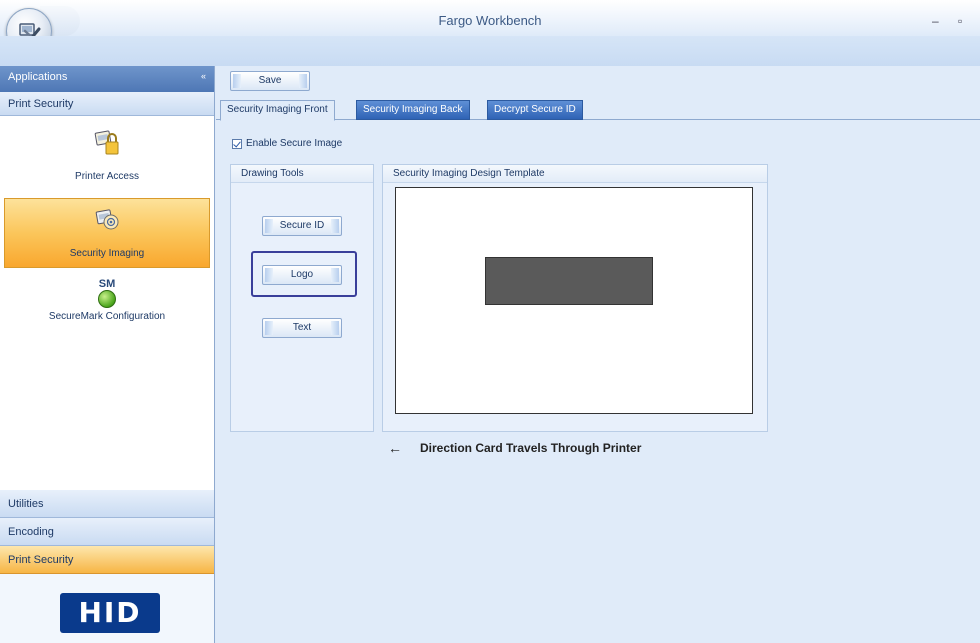 The height and width of the screenshot is (643, 980). What do you see at coordinates (107, 79) in the screenshot?
I see `nav-header: Applications «` at bounding box center [107, 79].